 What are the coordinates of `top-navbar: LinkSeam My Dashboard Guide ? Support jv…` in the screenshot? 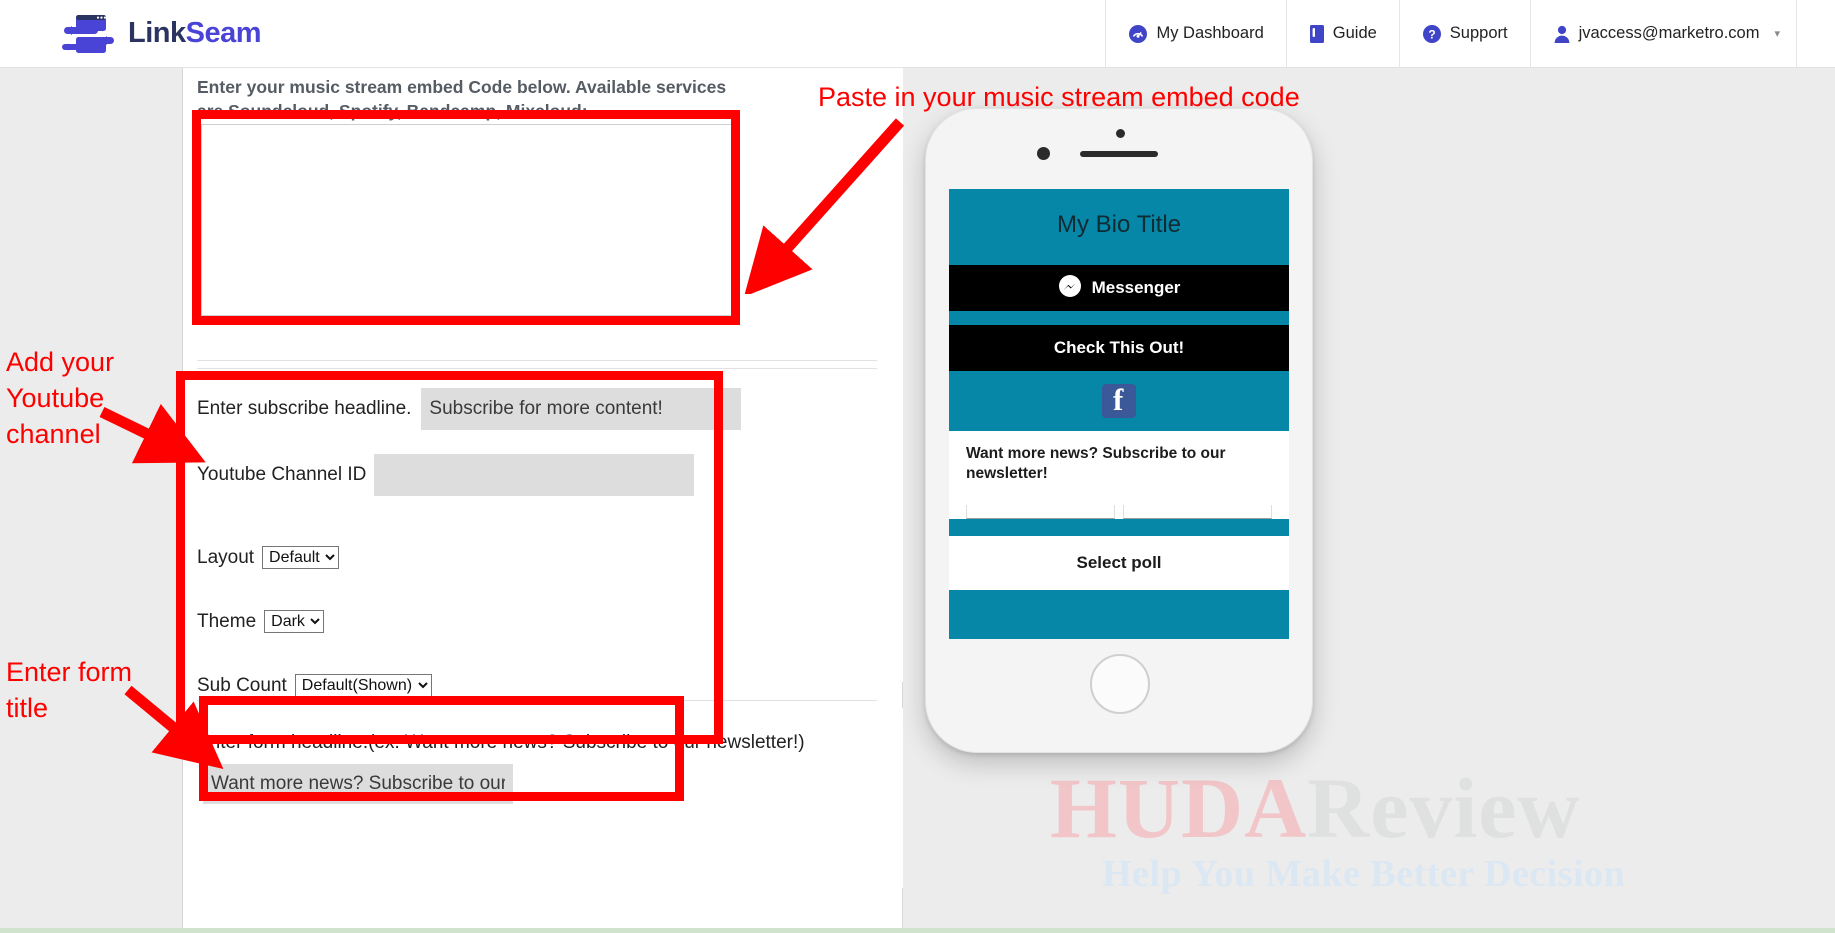 It's located at (917, 34).